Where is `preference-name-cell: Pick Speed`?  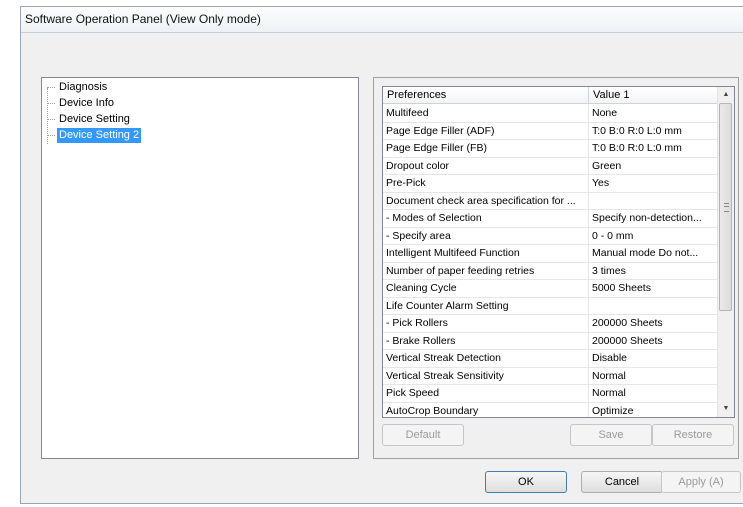
preference-name-cell: Pick Speed is located at coordinates (486, 394).